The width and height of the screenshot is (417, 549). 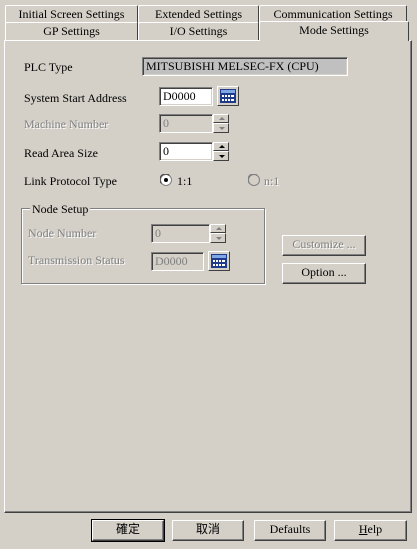 I want to click on tab-label: Initial Screen Settings, so click(x=71, y=14).